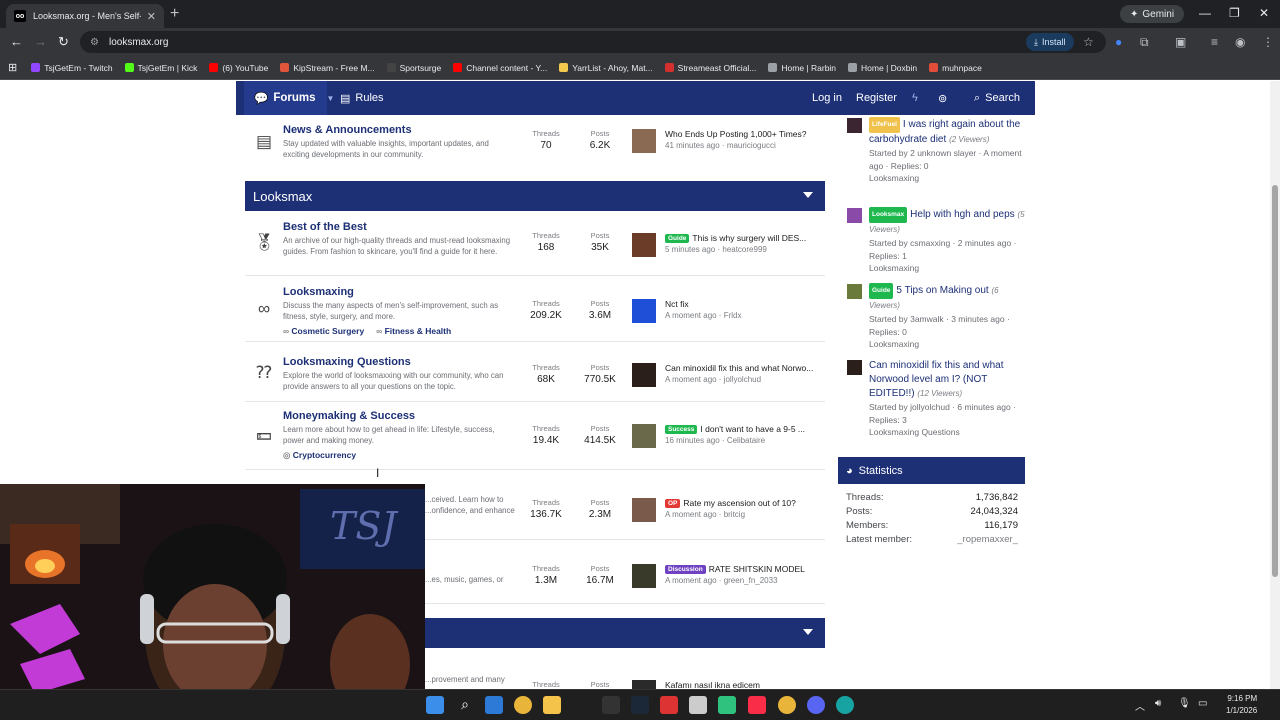 The width and height of the screenshot is (1280, 720). I want to click on mic-icon: 🎙︎, so click(1184, 703).